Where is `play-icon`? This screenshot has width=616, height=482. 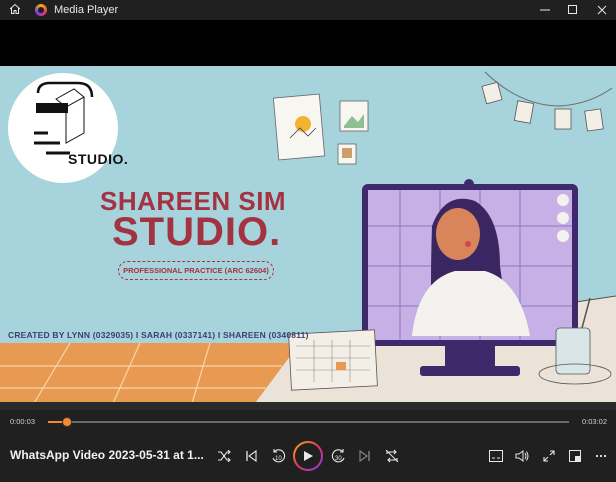 play-icon is located at coordinates (308, 456).